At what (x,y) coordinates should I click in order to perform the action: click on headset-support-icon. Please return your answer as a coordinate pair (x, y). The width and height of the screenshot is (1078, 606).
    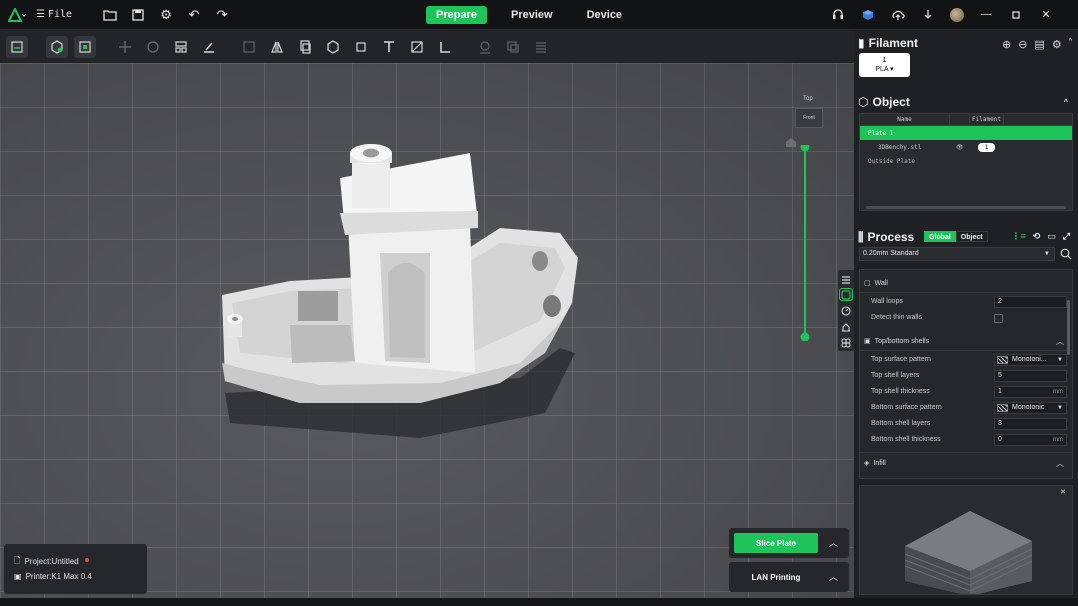
    Looking at the image, I should click on (838, 15).